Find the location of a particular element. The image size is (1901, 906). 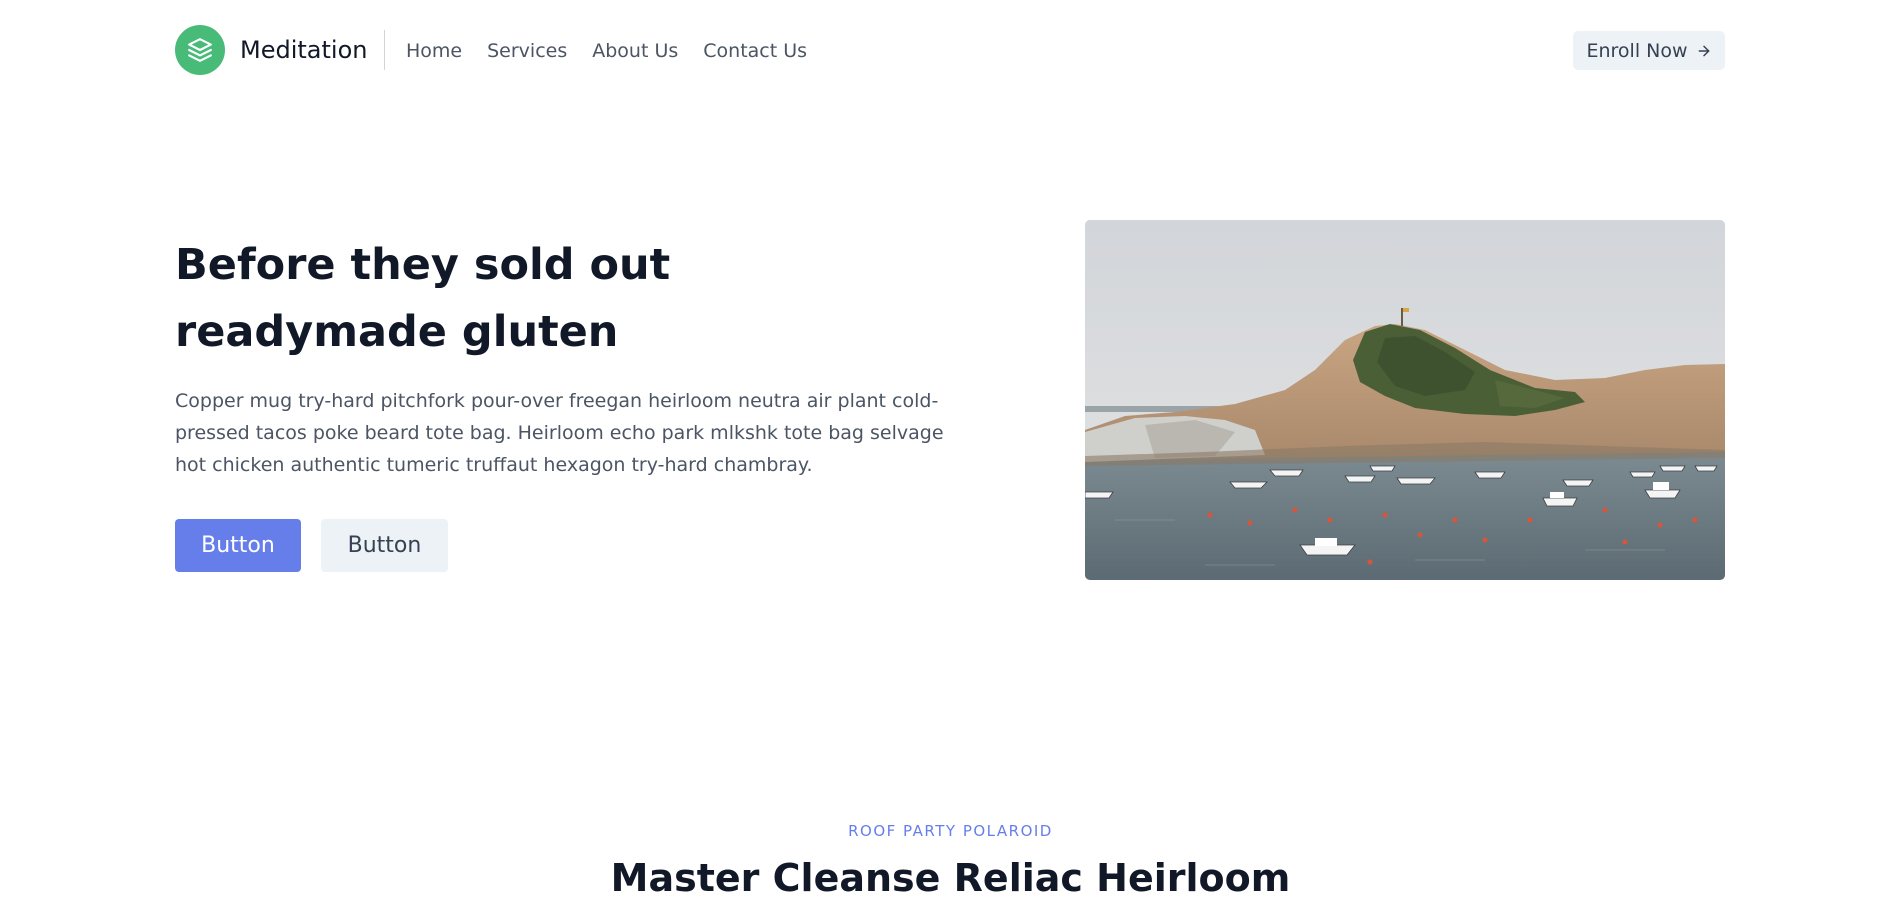

hero-title-line-2: readymade gluten is located at coordinates (397, 332).